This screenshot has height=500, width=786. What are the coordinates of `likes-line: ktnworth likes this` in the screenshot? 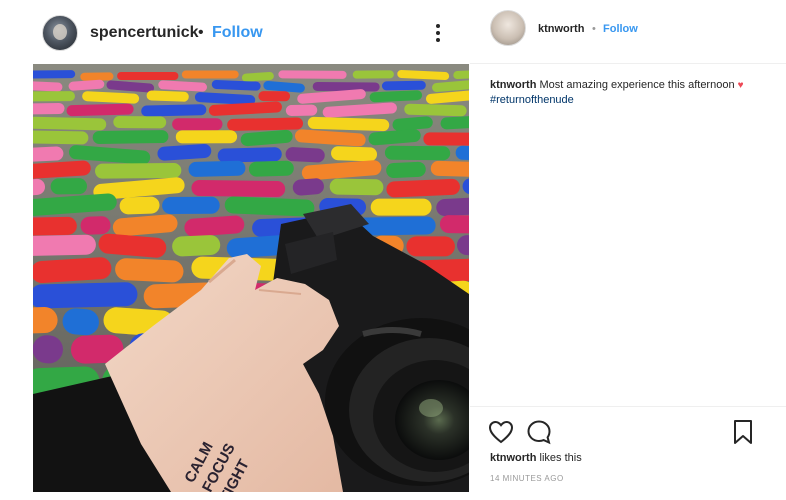 It's located at (536, 458).